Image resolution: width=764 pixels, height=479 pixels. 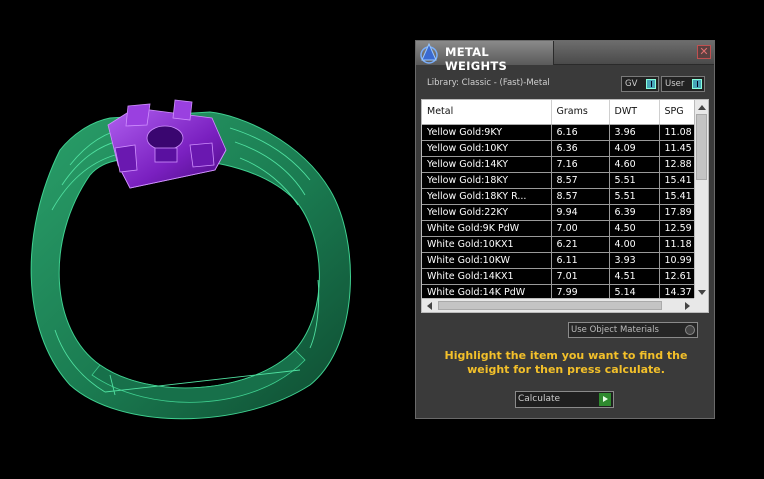 I want to click on column-header-metal: Metal, so click(x=487, y=112).